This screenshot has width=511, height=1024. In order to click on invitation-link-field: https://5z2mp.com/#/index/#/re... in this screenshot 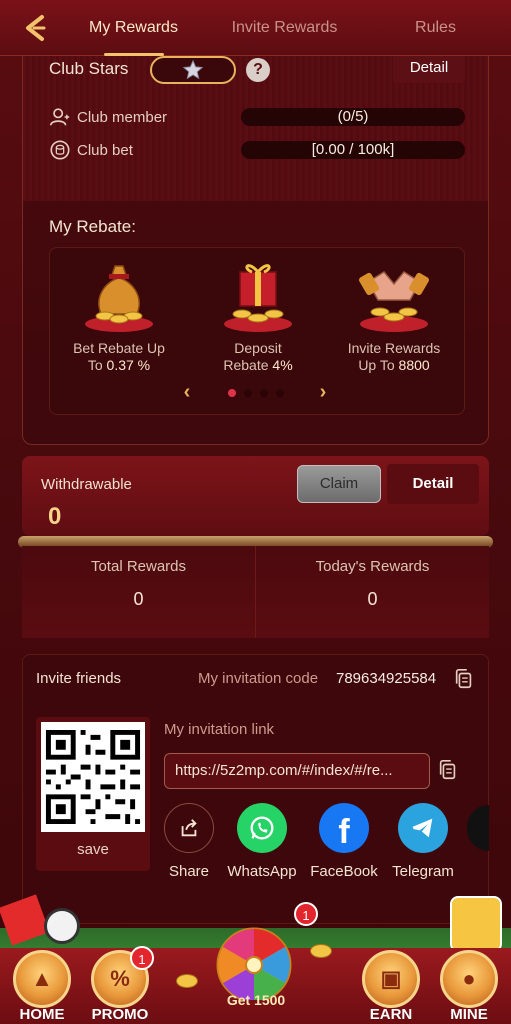, I will do `click(297, 771)`.